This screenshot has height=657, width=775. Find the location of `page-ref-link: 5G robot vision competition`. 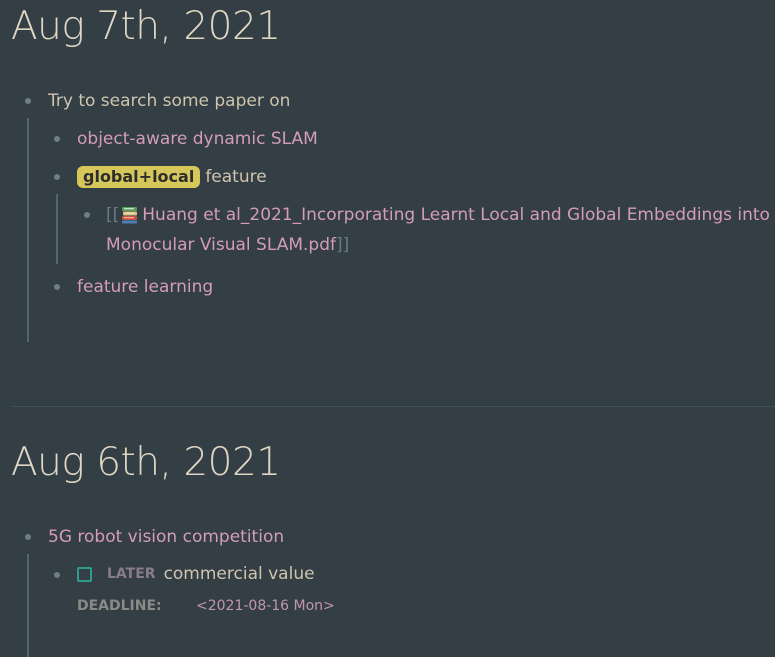

page-ref-link: 5G robot vision competition is located at coordinates (166, 537).